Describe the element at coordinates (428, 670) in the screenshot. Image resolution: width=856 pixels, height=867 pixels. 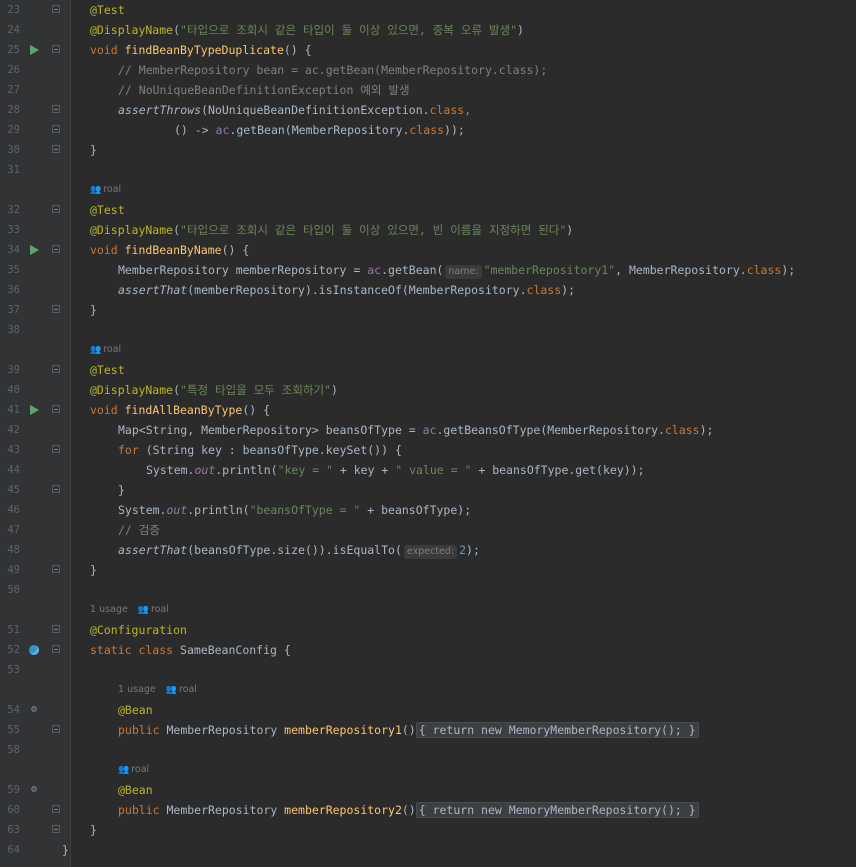
I see `code-line: 53` at that location.